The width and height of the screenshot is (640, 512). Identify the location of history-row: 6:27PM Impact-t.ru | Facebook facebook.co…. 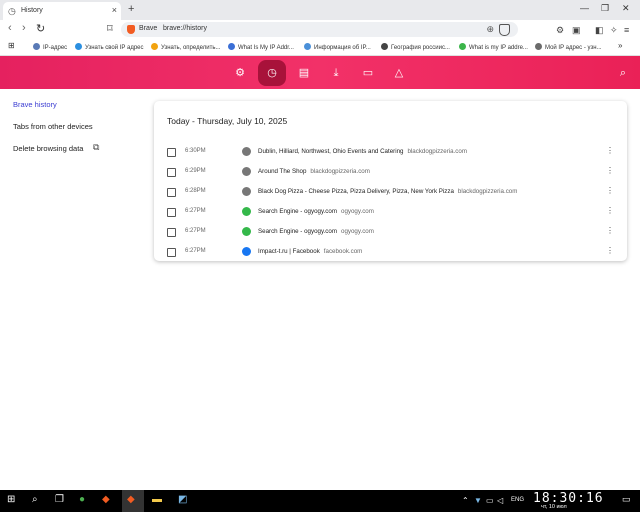
(390, 253).